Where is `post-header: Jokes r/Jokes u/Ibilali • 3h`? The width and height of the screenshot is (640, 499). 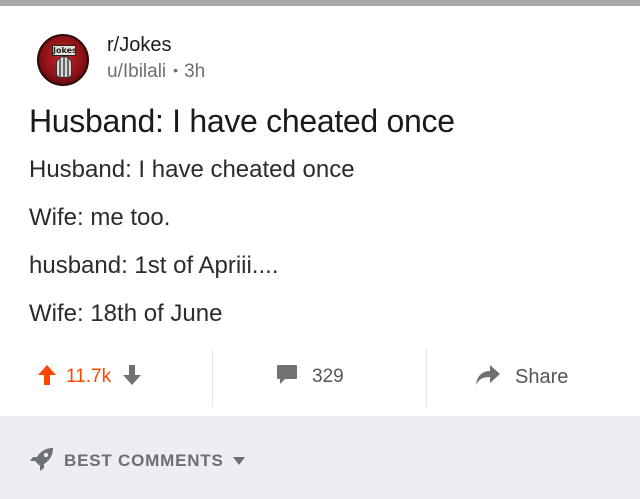 post-header: Jokes r/Jokes u/Ibilali • 3h is located at coordinates (317, 60).